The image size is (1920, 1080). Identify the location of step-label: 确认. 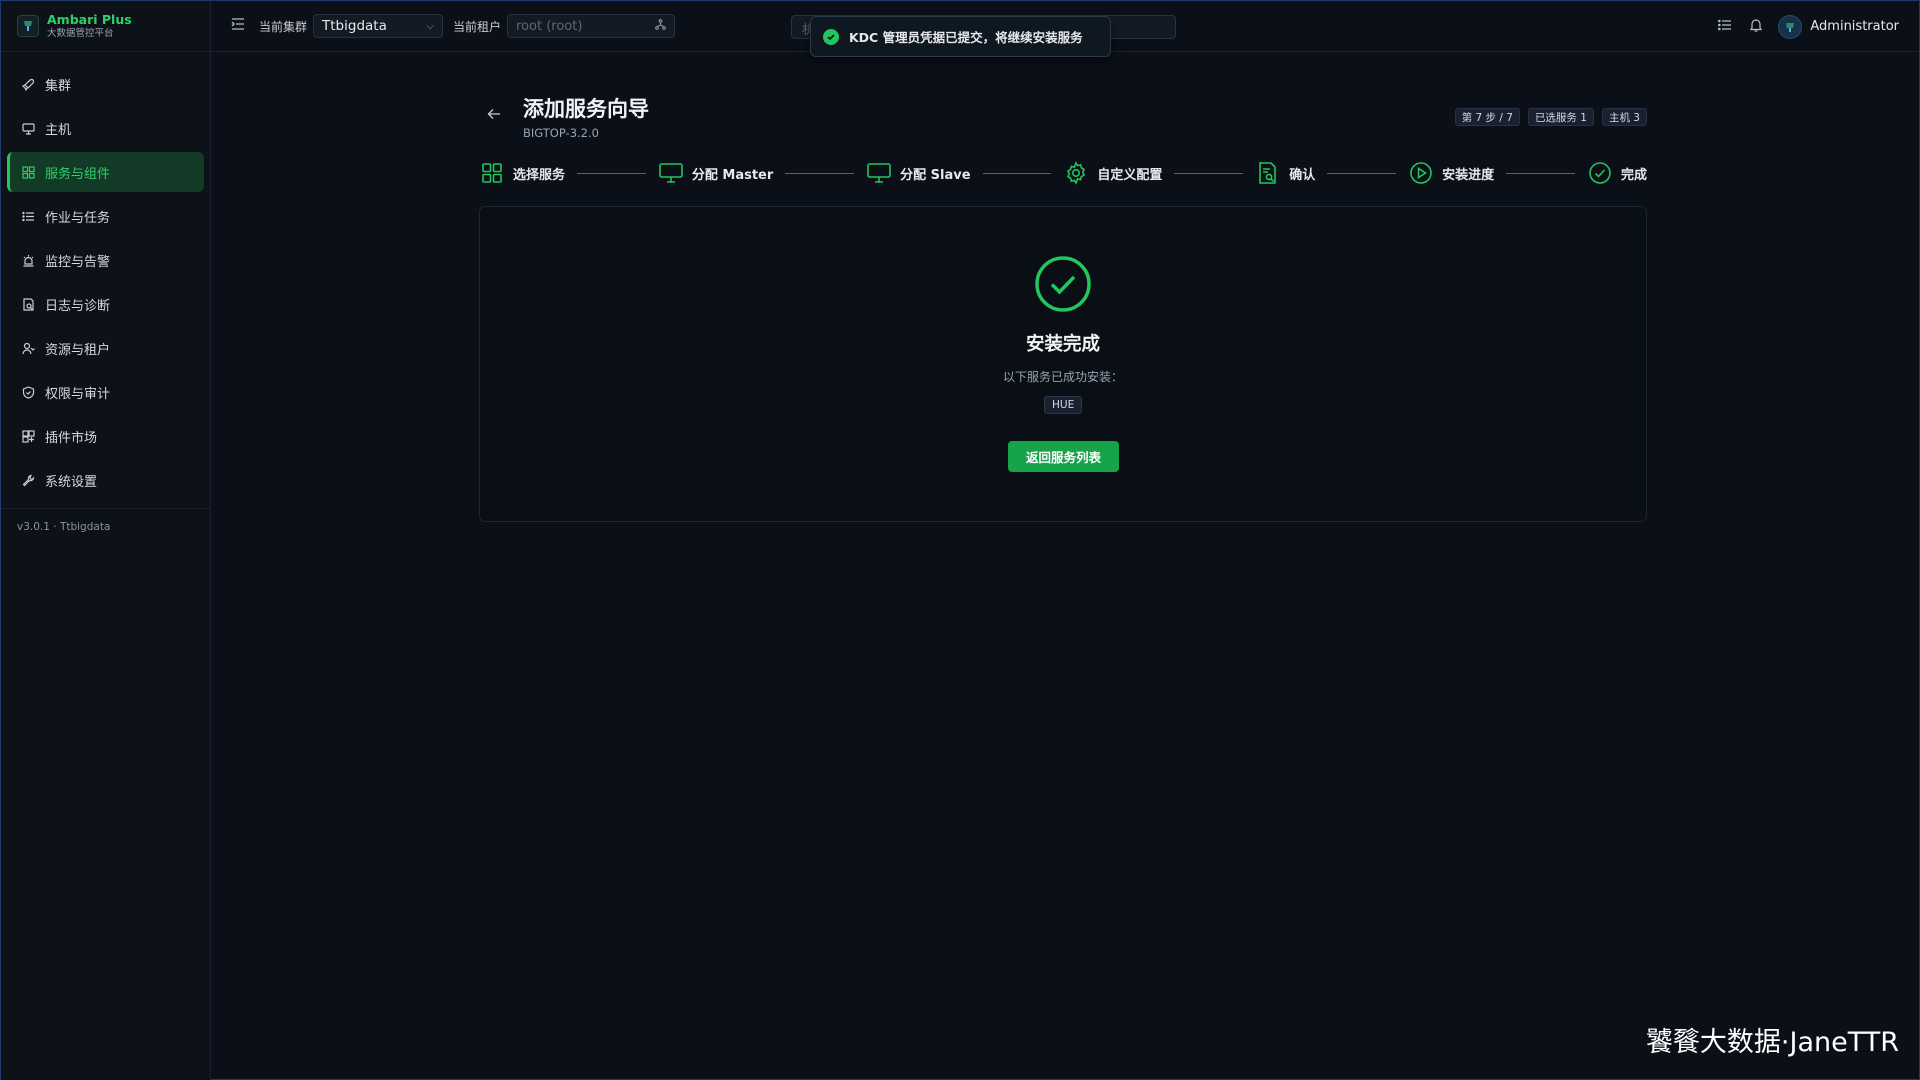
(1302, 175).